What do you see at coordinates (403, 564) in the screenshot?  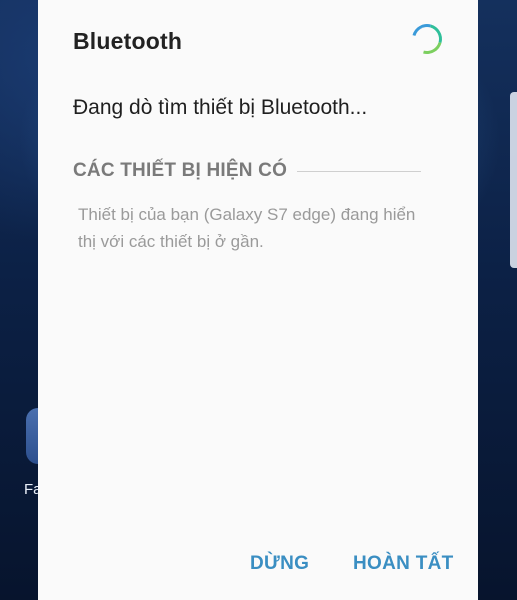 I see `done-button: HOÀN TẤT` at bounding box center [403, 564].